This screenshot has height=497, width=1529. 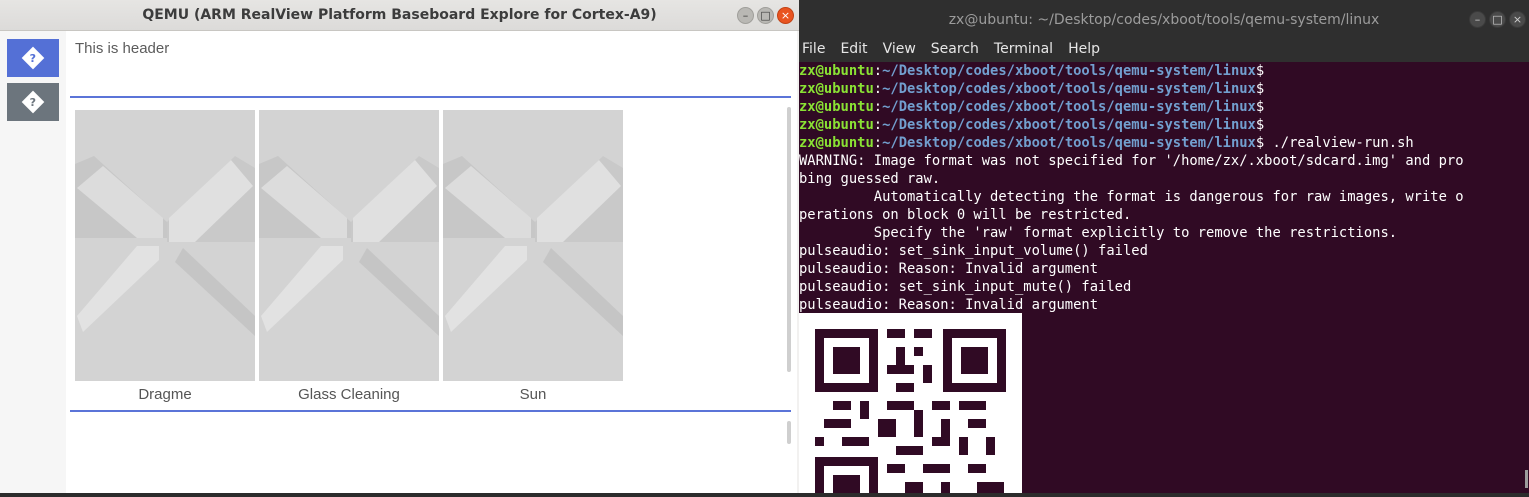 I want to click on qr-code-icon, so click(x=910, y=405).